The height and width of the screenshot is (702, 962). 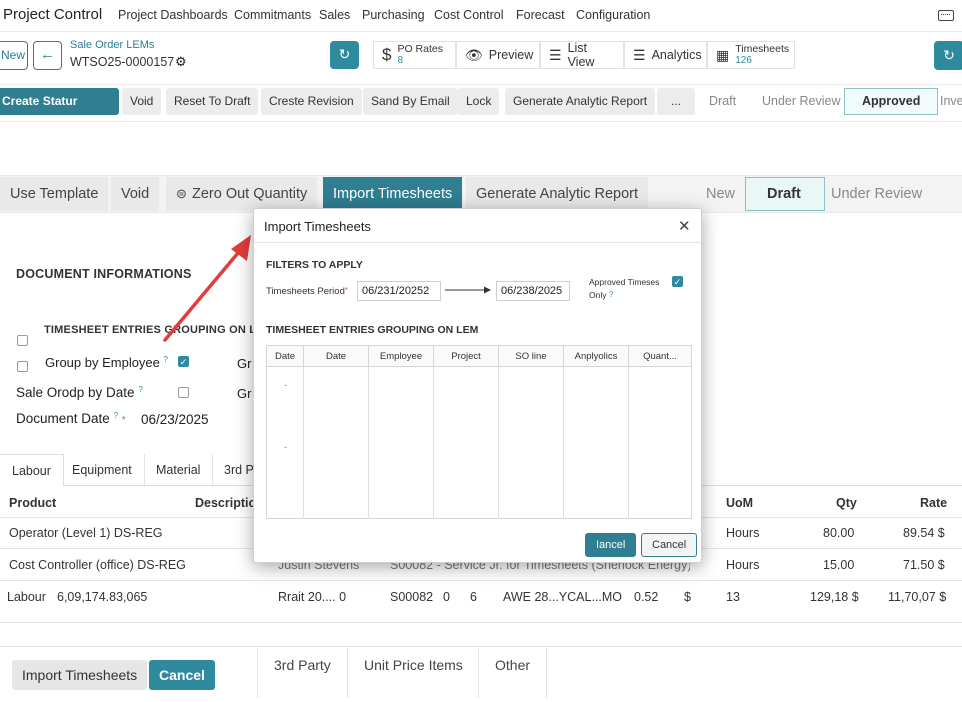 What do you see at coordinates (79, 392) in the screenshot?
I see `sale-order-by-date-label: Sale Orodp by Date ?` at bounding box center [79, 392].